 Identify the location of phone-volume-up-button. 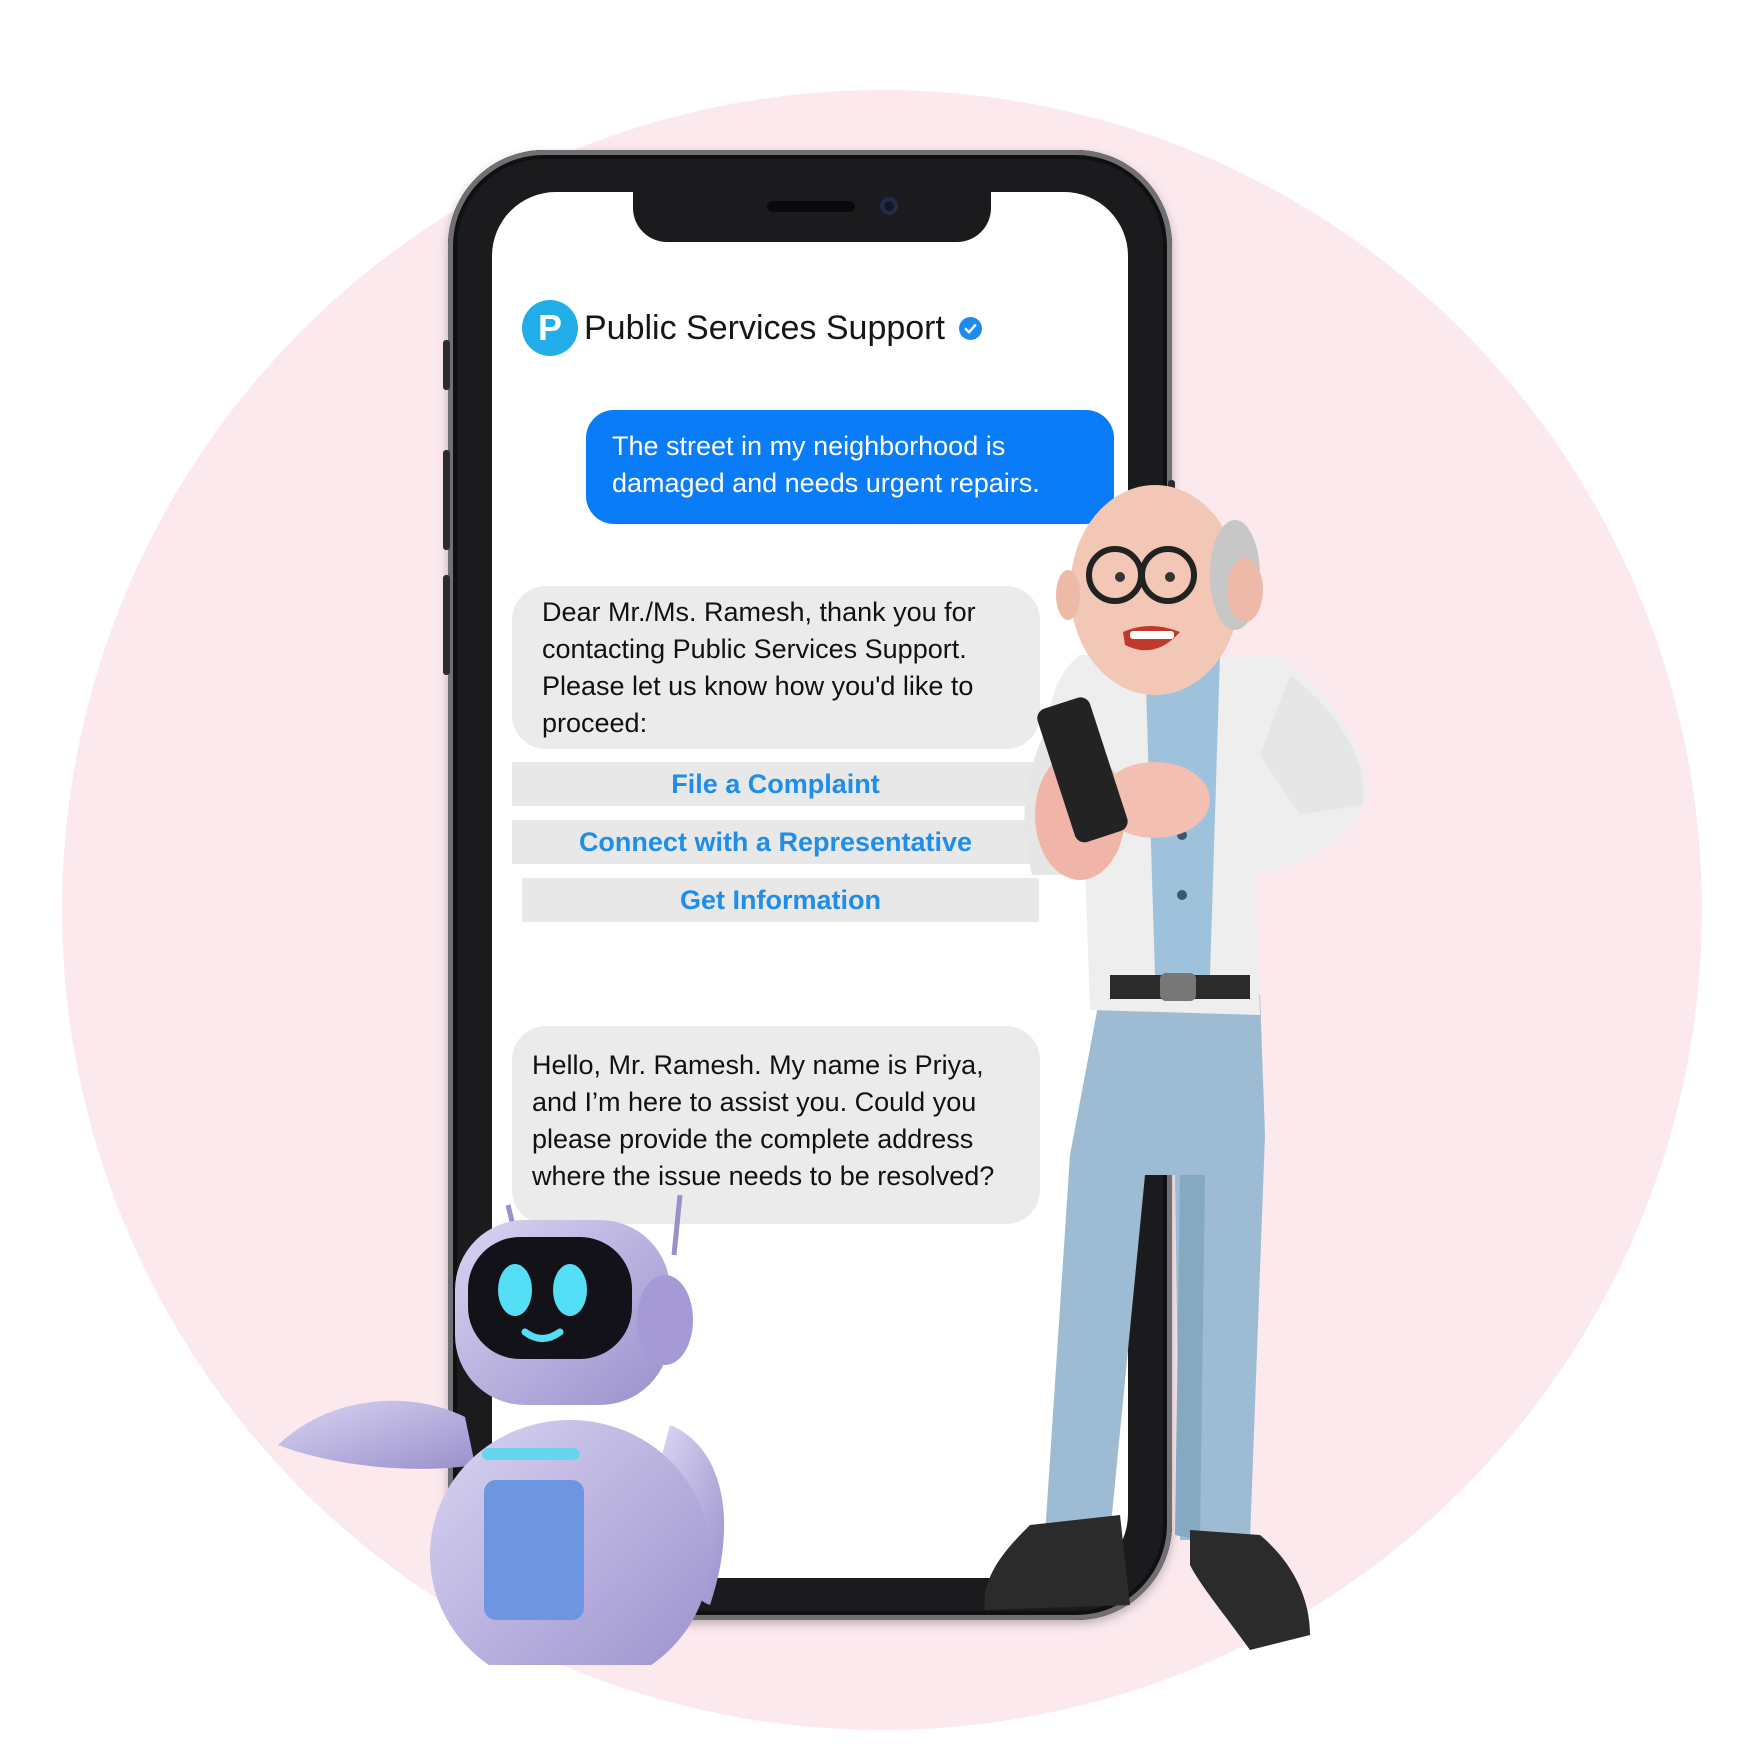
(446, 500).